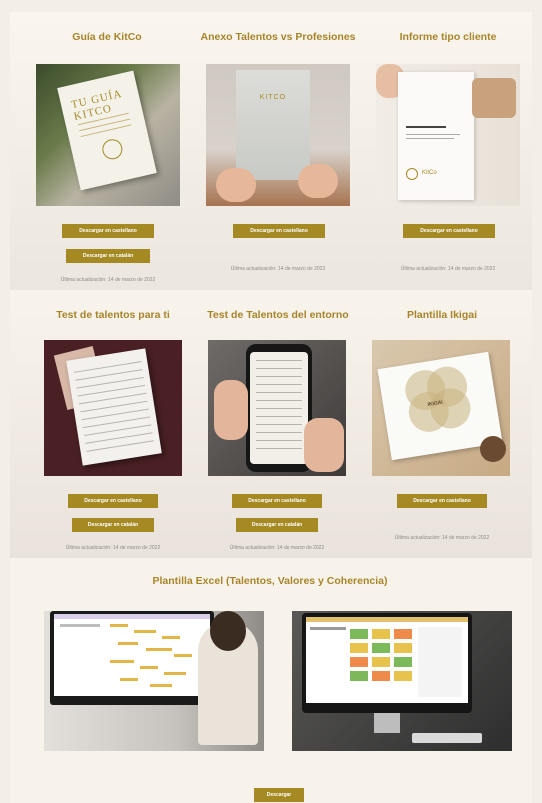 This screenshot has width=542, height=803. What do you see at coordinates (107, 130) in the screenshot?
I see `guide-cover: TU GUÍA KITCO` at bounding box center [107, 130].